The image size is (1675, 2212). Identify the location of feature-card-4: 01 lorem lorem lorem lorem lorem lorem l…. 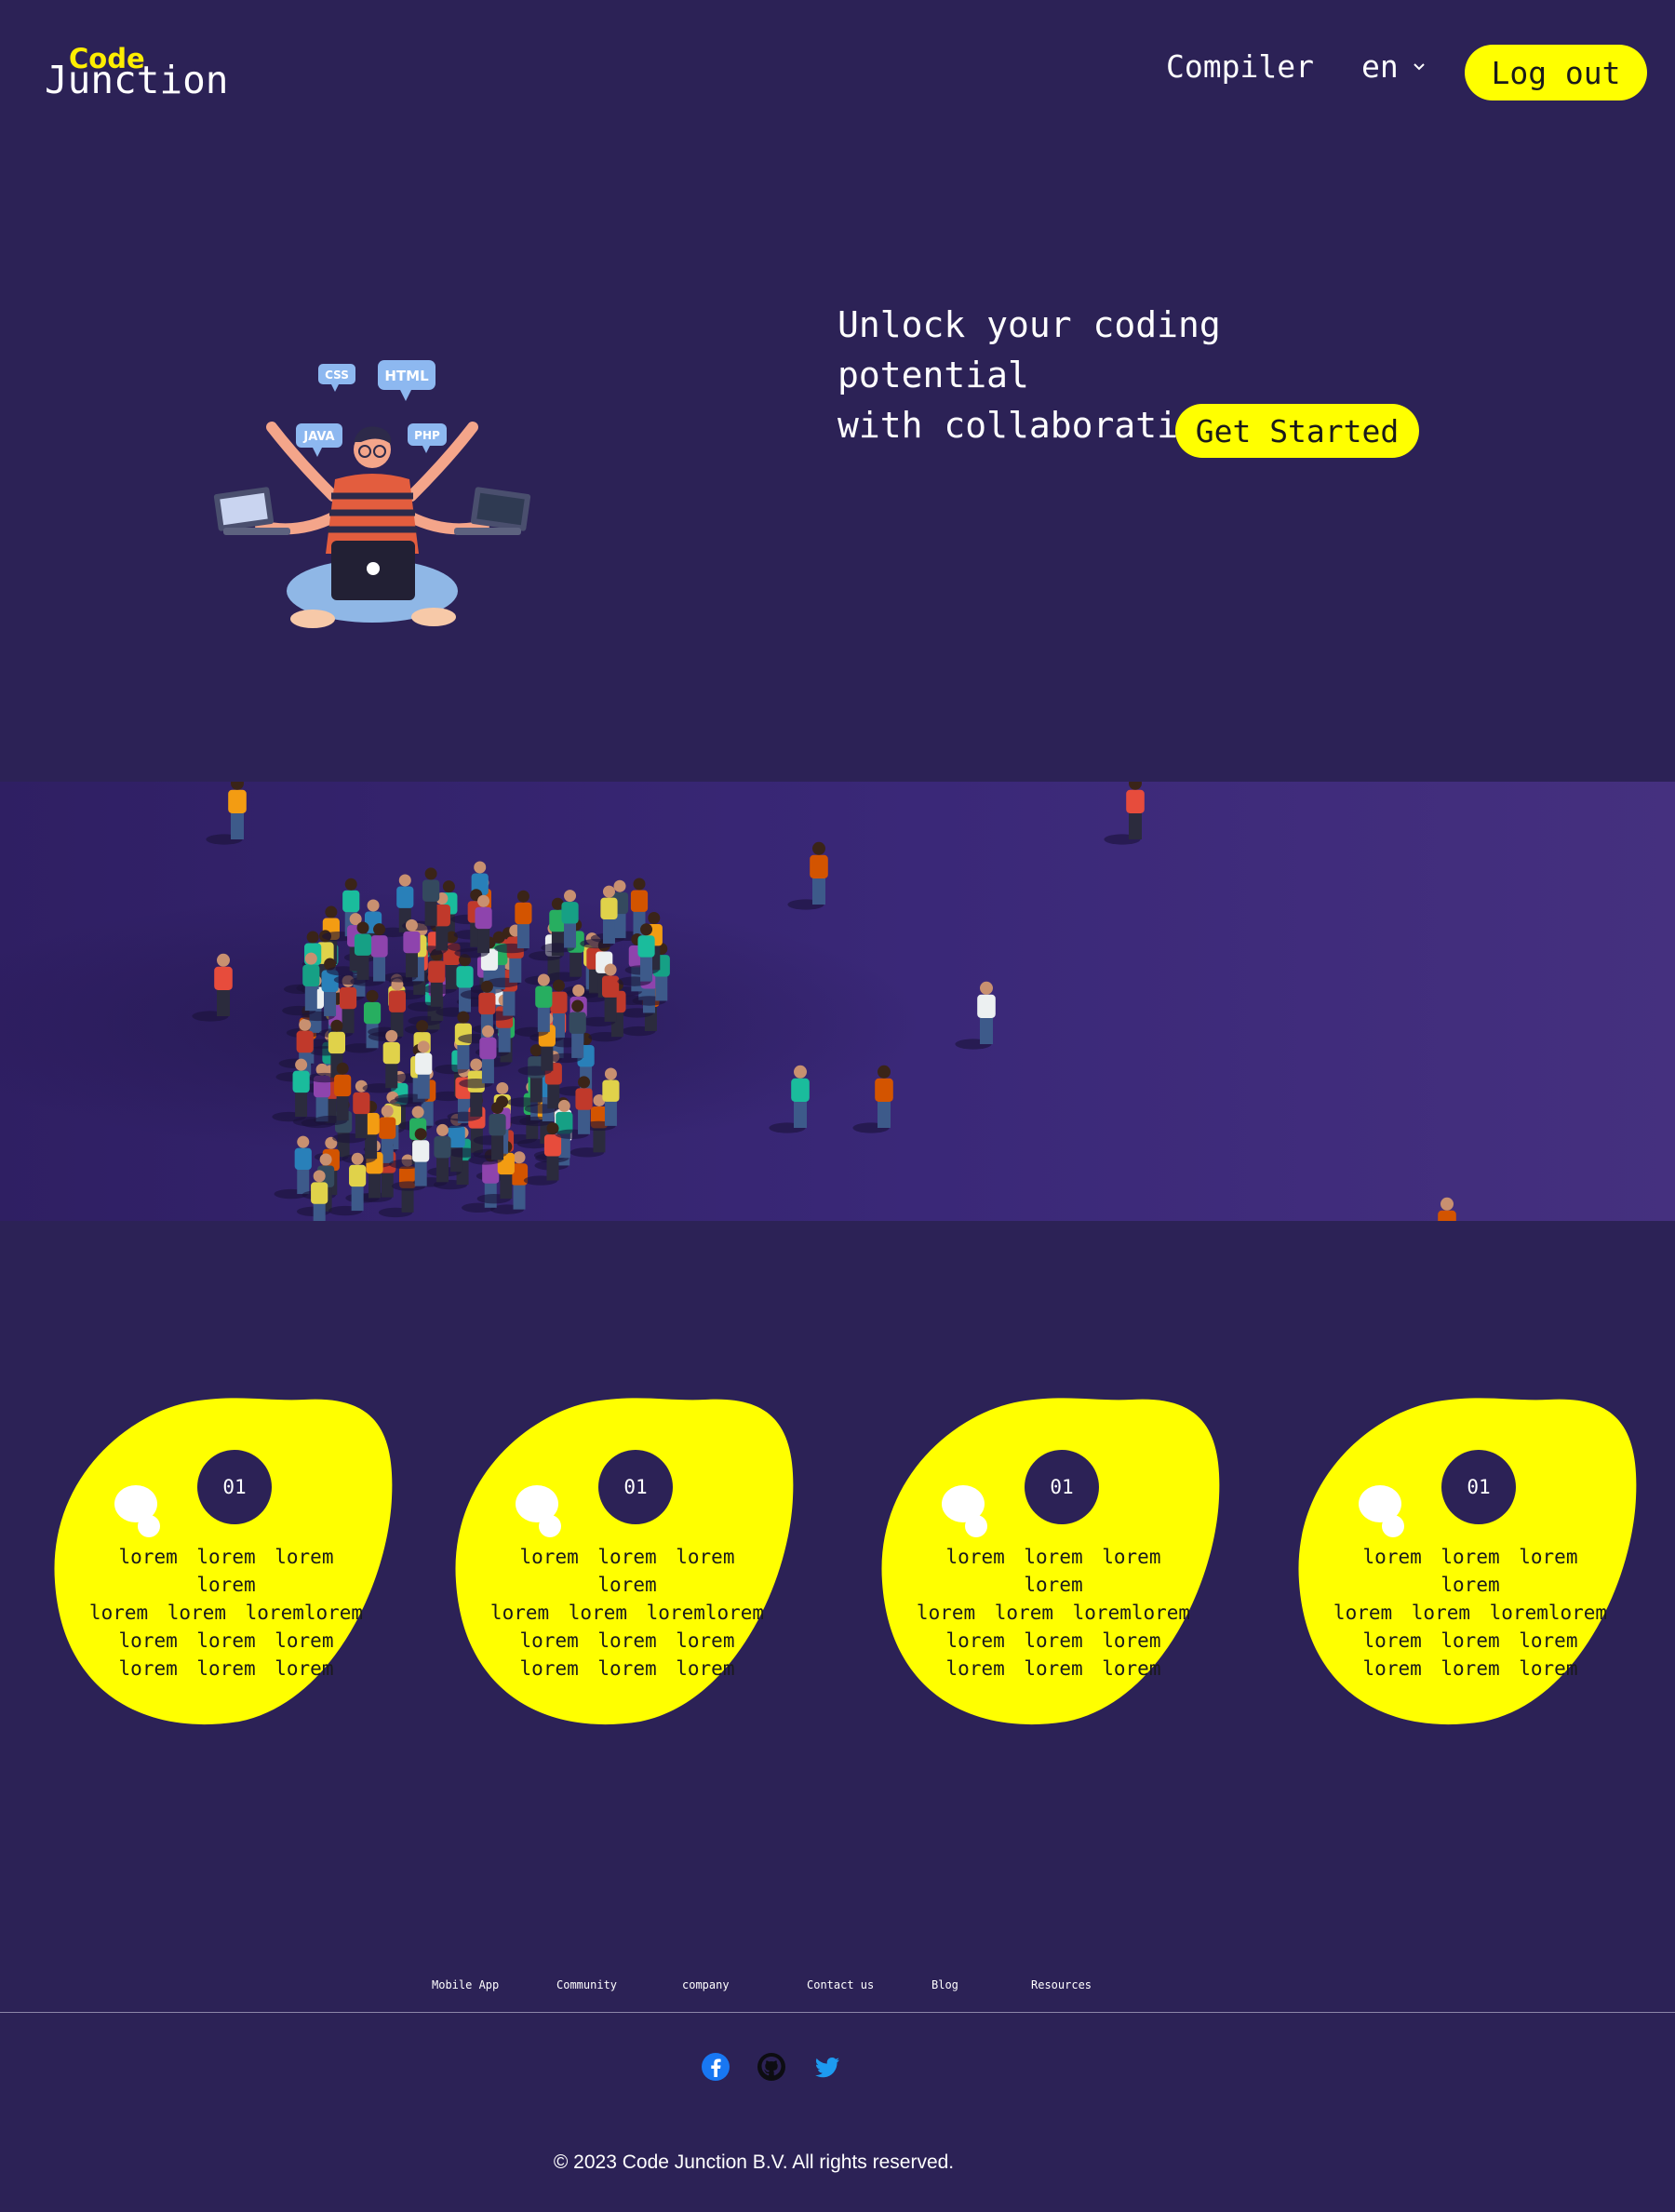
(1469, 1561).